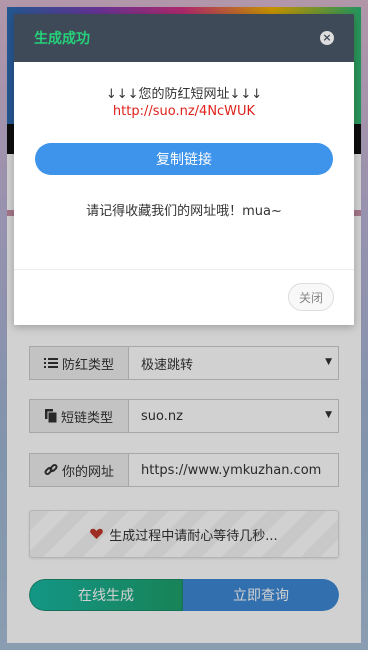  I want to click on short-url-heading: ↓↓↓您的防红短网址↓↓↓, so click(184, 94).